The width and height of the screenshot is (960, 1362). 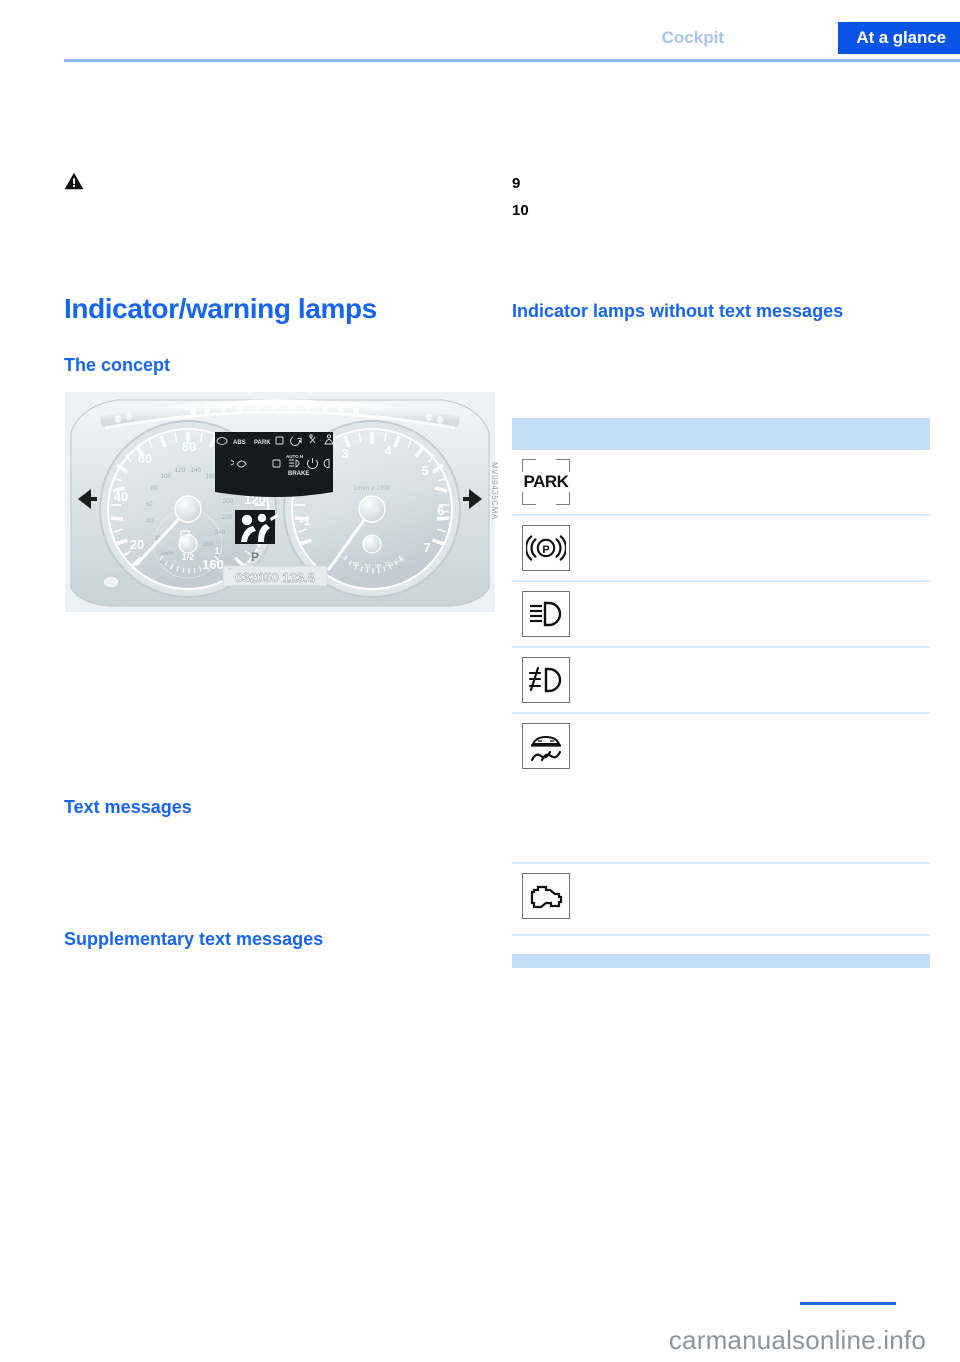 What do you see at coordinates (721, 549) in the screenshot?
I see `table-row: P` at bounding box center [721, 549].